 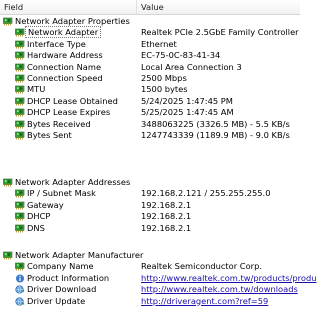 I want to click on field-label: Driver Update, so click(x=56, y=300).